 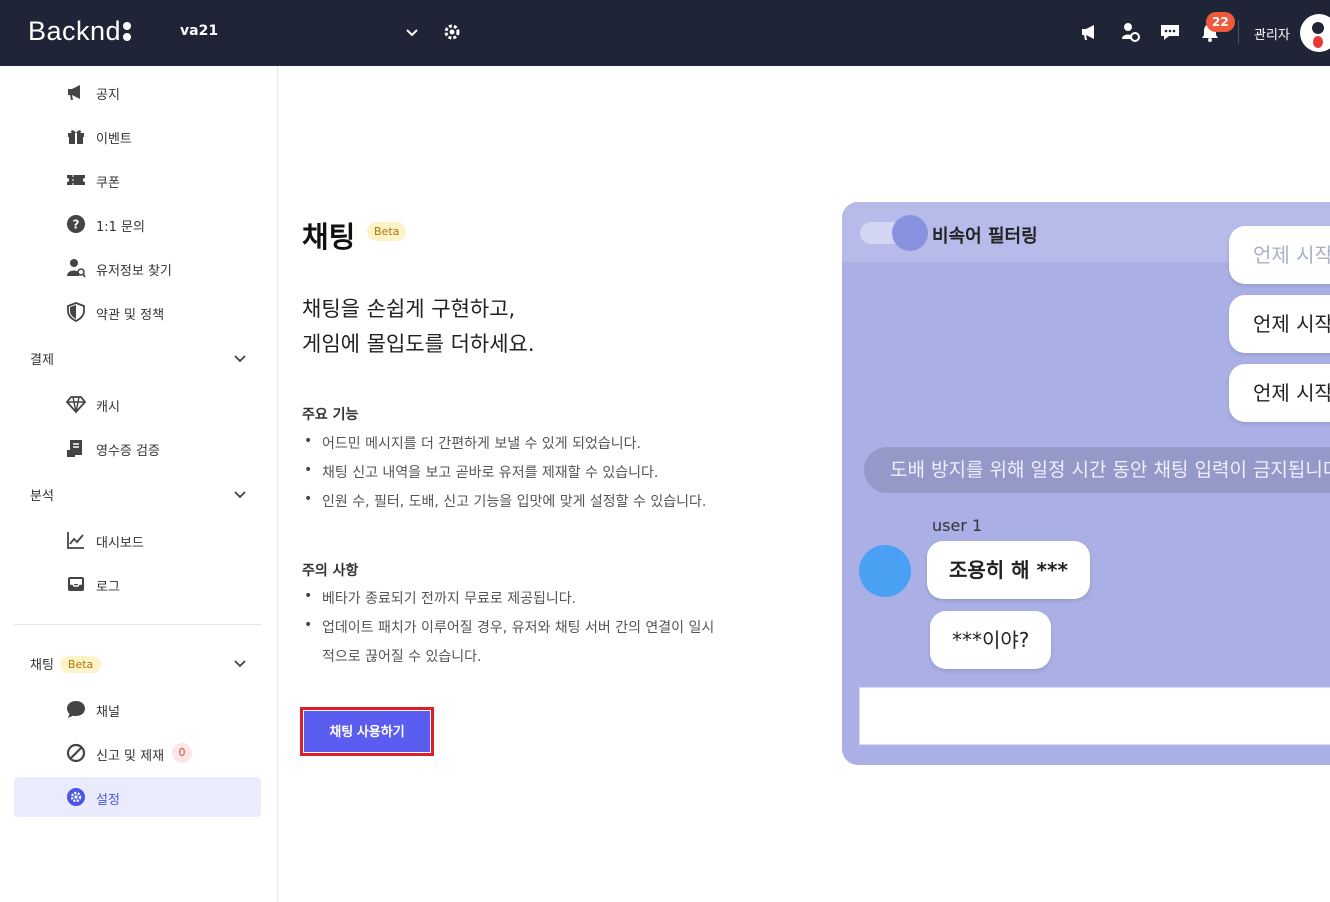 What do you see at coordinates (367, 731) in the screenshot?
I see `enable-chat-button: 채팅 사용하기` at bounding box center [367, 731].